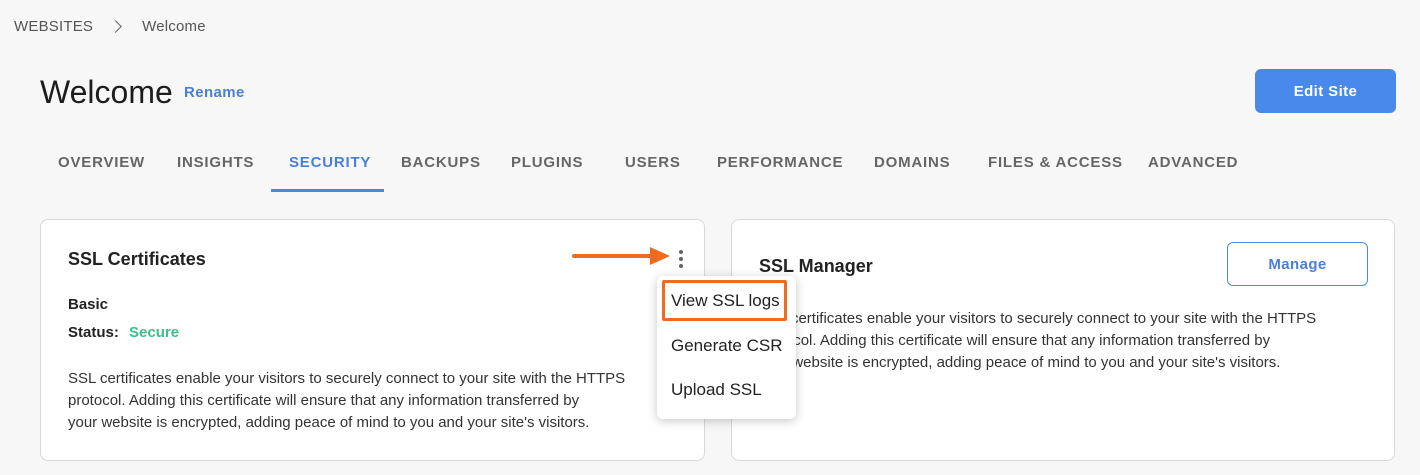 This screenshot has height=475, width=1420. What do you see at coordinates (330, 162) in the screenshot?
I see `tab-security: SECURITY` at bounding box center [330, 162].